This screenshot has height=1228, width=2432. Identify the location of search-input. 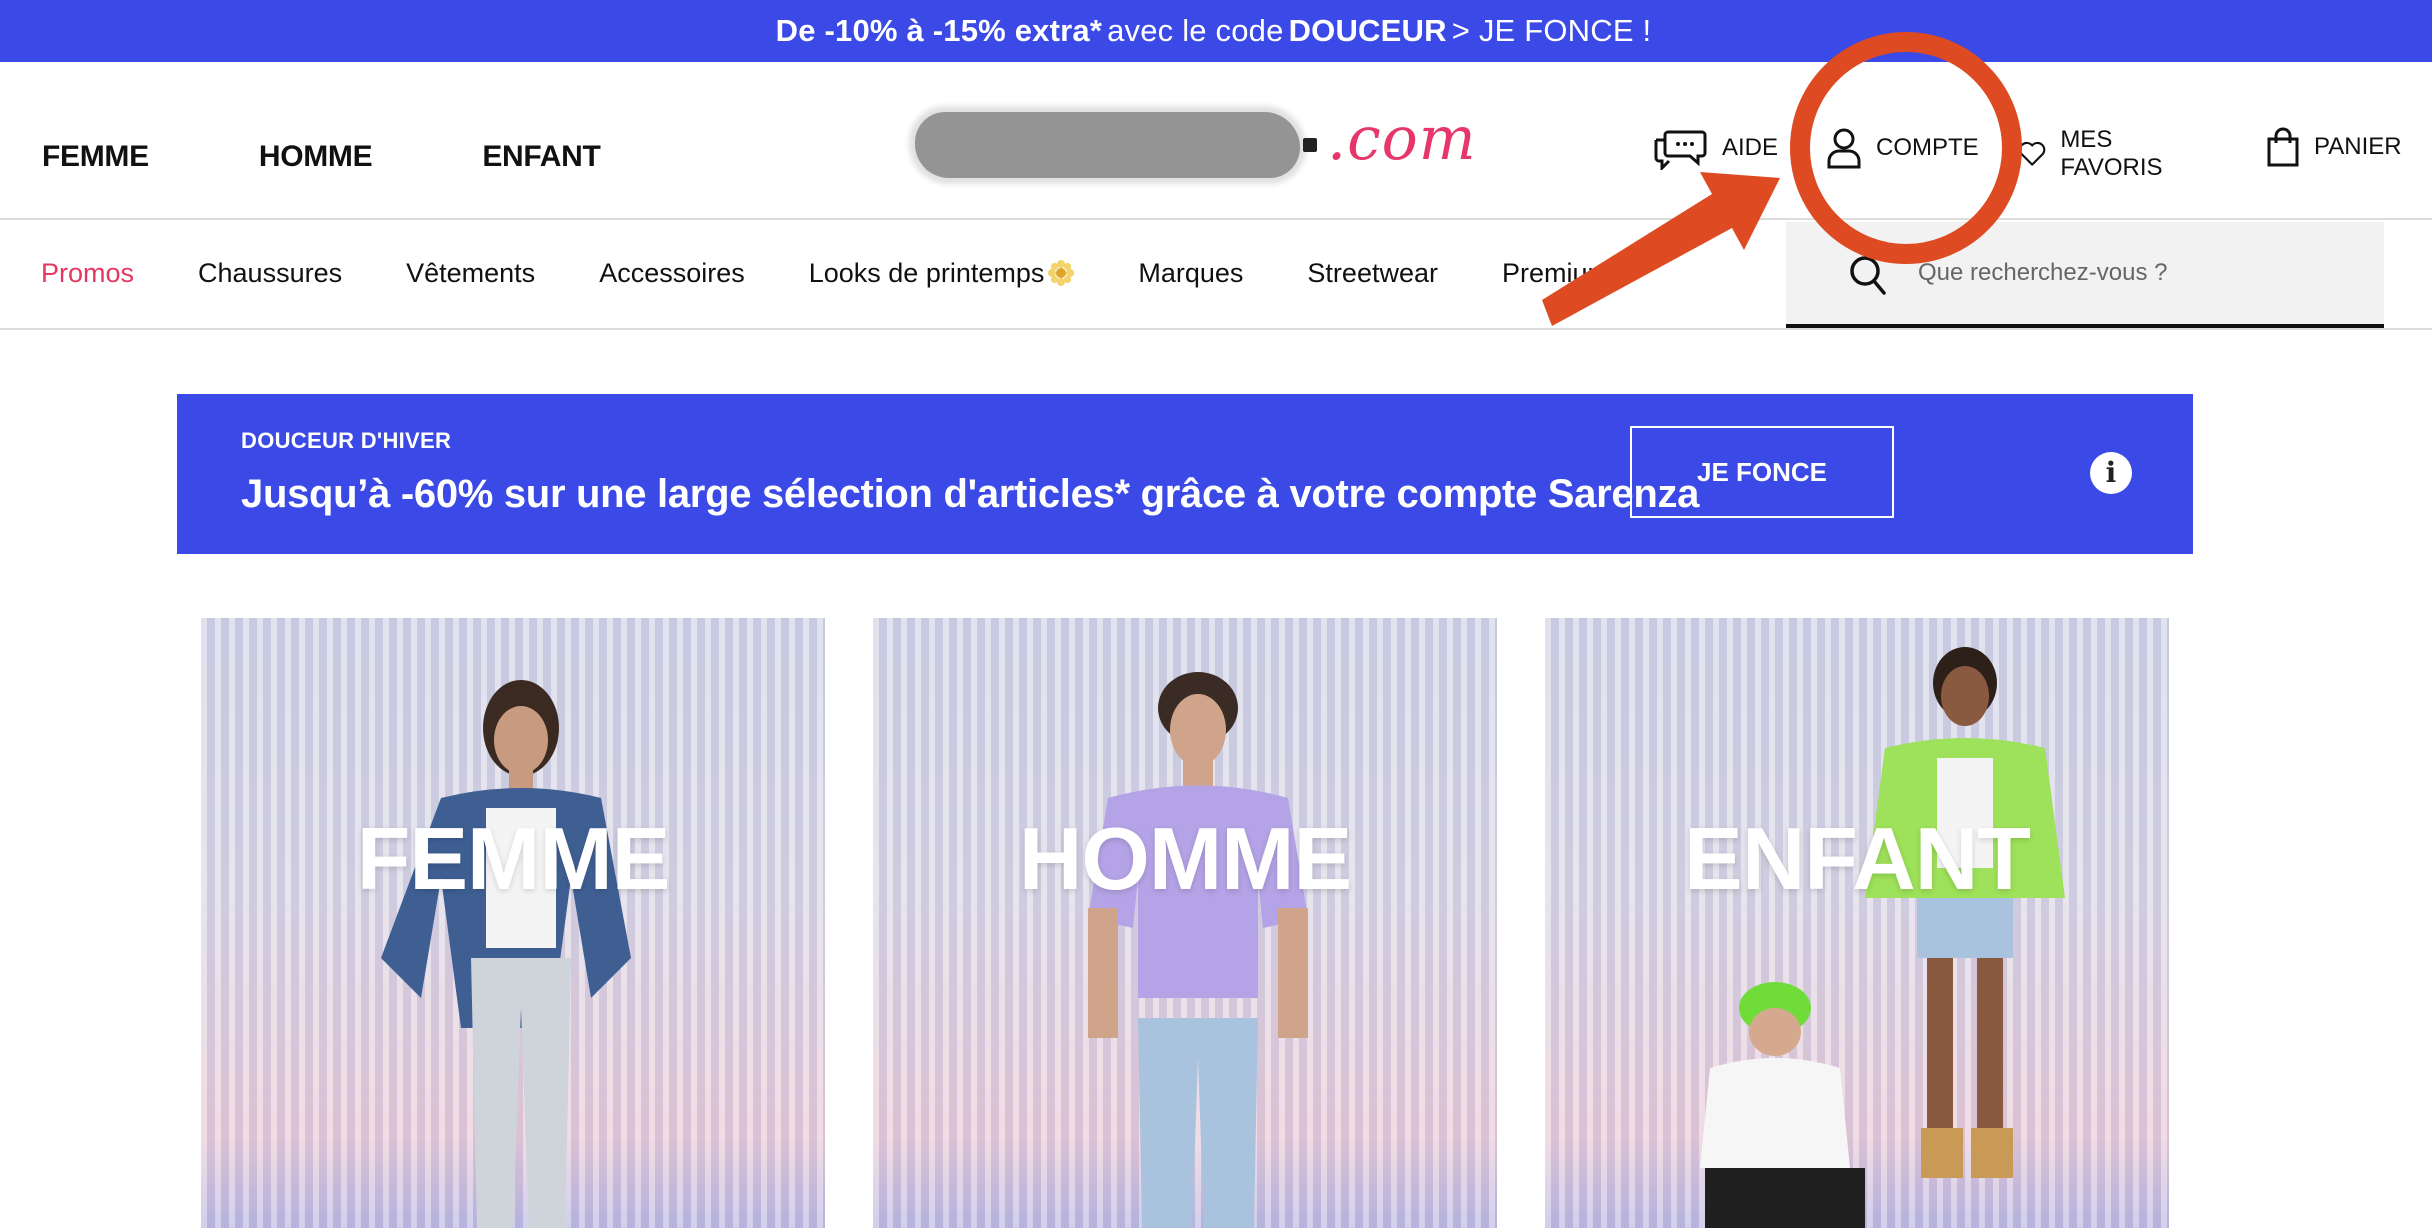
(2138, 273).